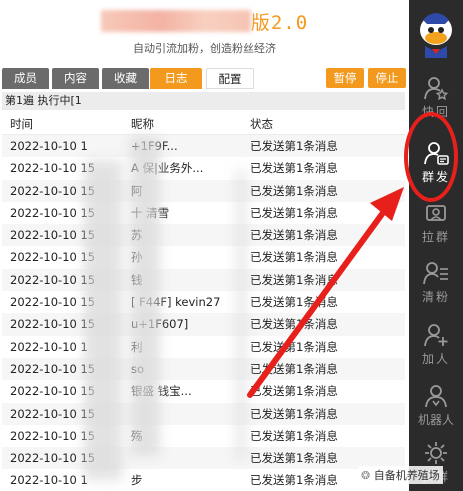  I want to click on right-sidebar: 快回 群发 拉群 清粉 加人 机器人, so click(436, 245).